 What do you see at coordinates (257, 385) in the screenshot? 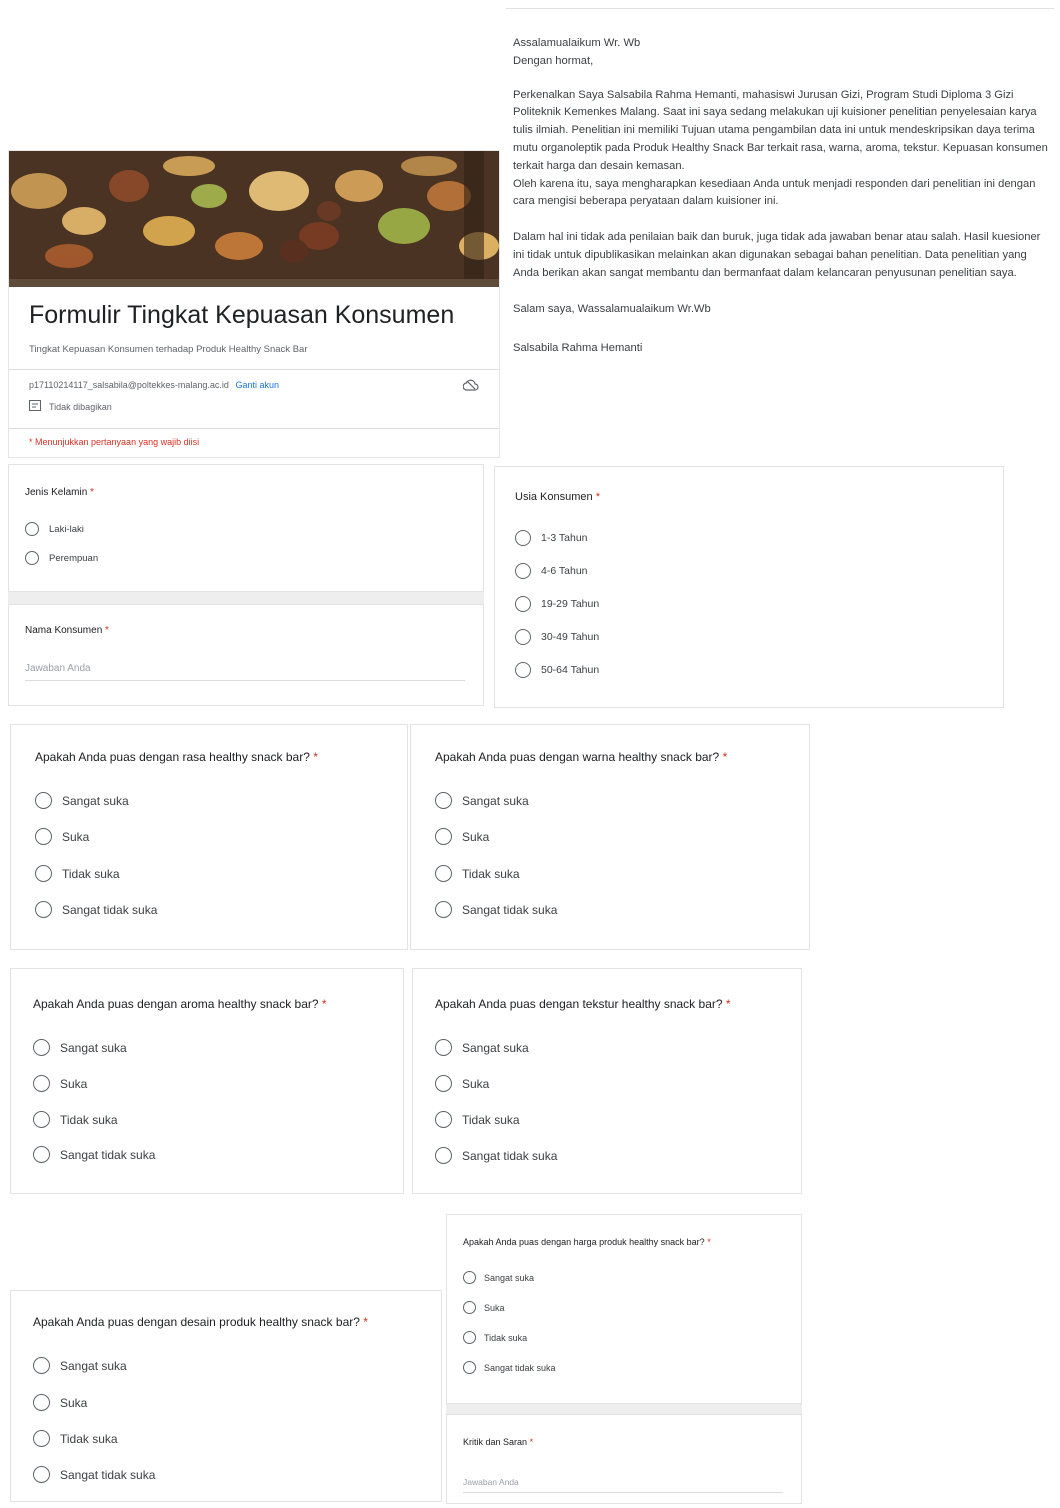
I see `switch-account-link: Ganti akun` at bounding box center [257, 385].